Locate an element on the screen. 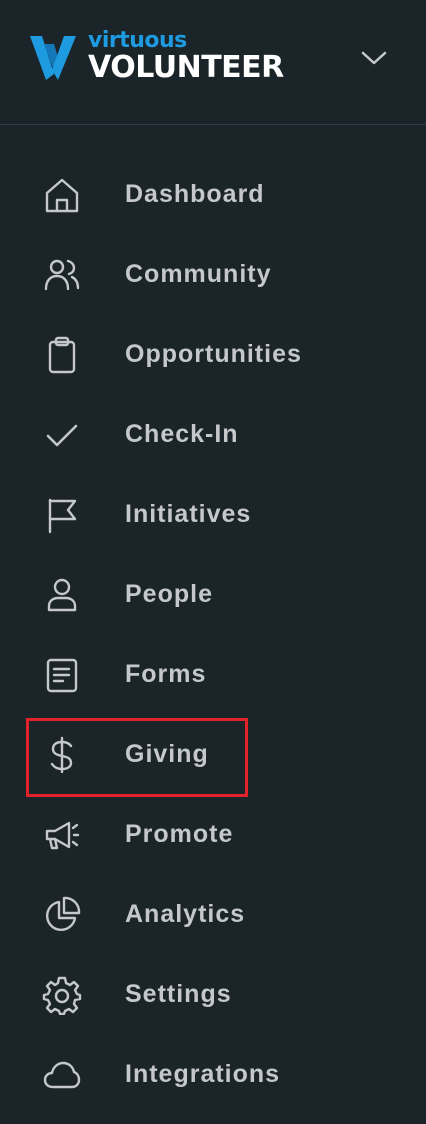 The height and width of the screenshot is (1124, 426). nav-label-integrations: Integrations is located at coordinates (203, 1074).